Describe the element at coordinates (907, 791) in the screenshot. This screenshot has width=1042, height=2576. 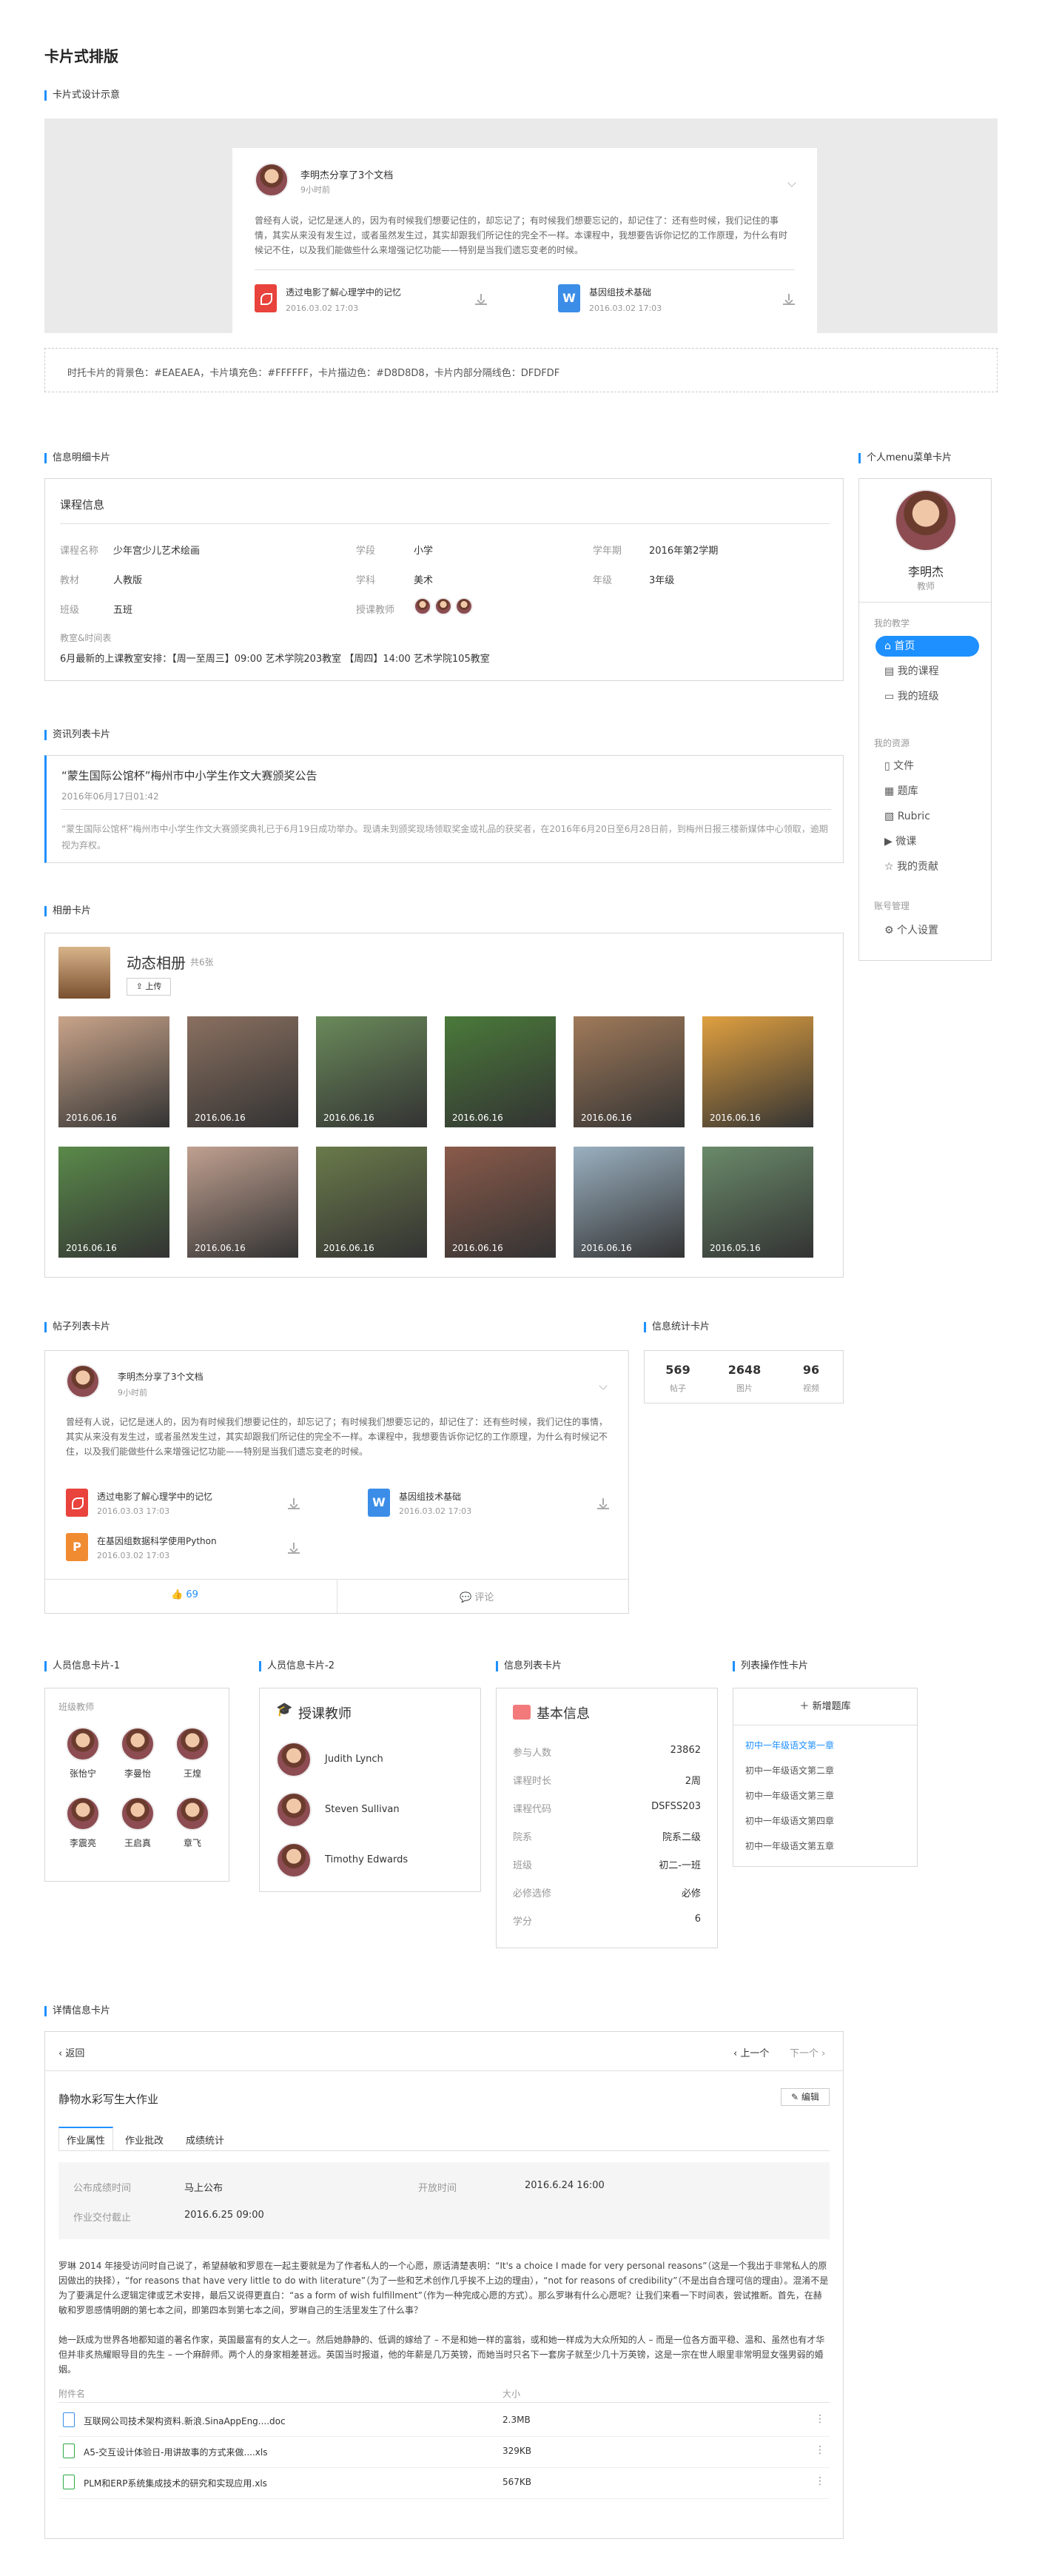
I see `menu-label: 题库` at that location.